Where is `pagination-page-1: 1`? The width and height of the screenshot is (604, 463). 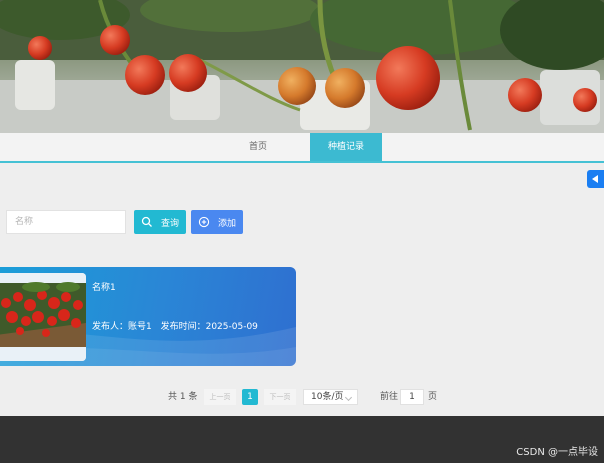
pagination-page-1: 1 is located at coordinates (250, 397).